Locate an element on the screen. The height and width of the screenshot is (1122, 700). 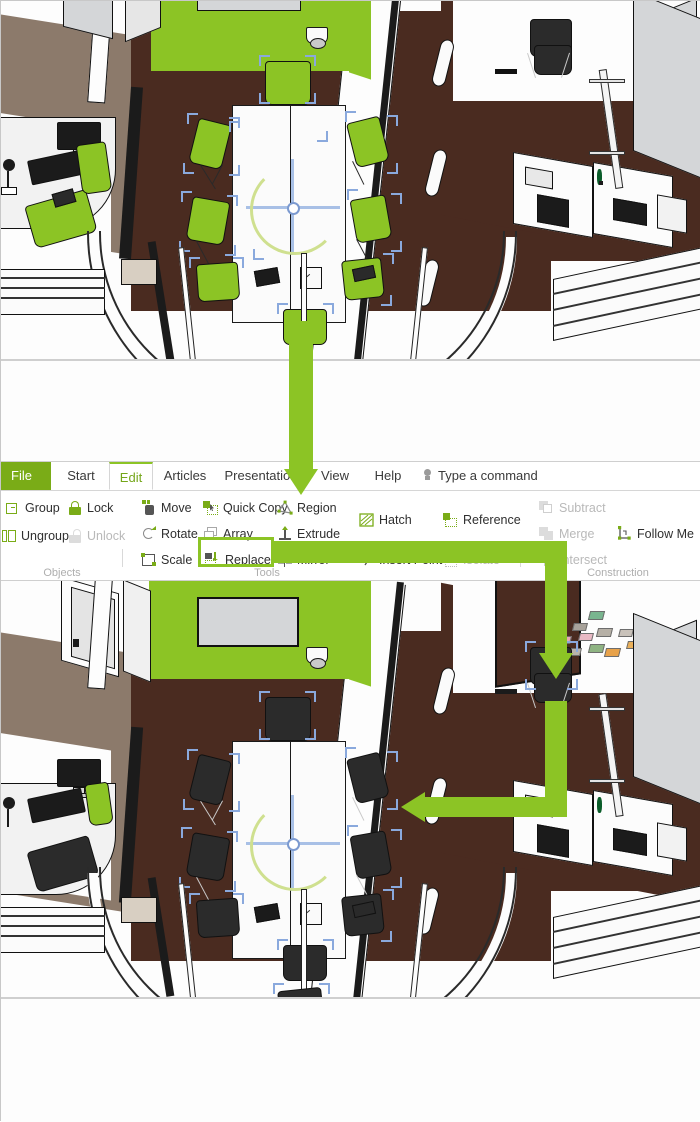
reference-label: Reference is located at coordinates (492, 520).